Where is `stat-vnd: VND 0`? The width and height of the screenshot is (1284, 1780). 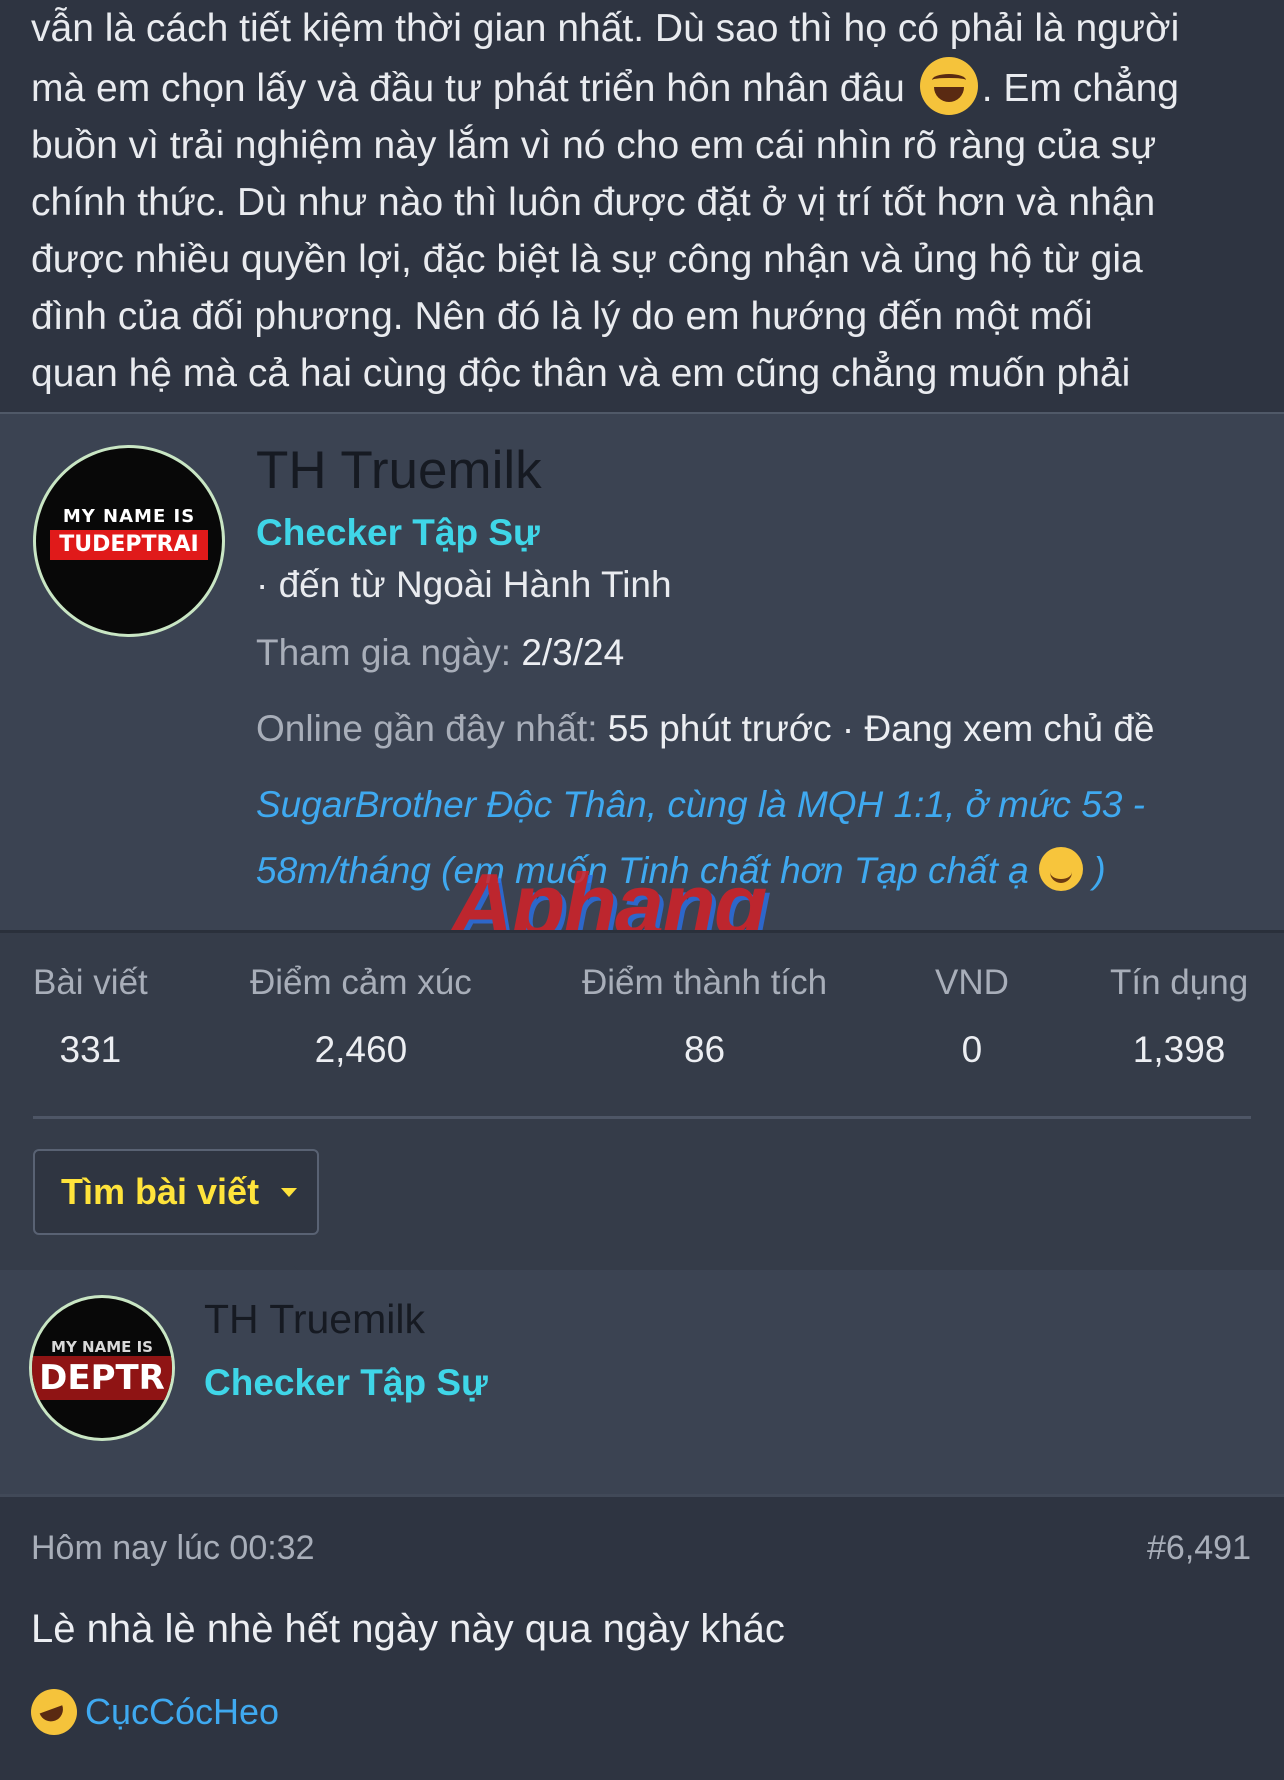 stat-vnd: VND 0 is located at coordinates (972, 1016).